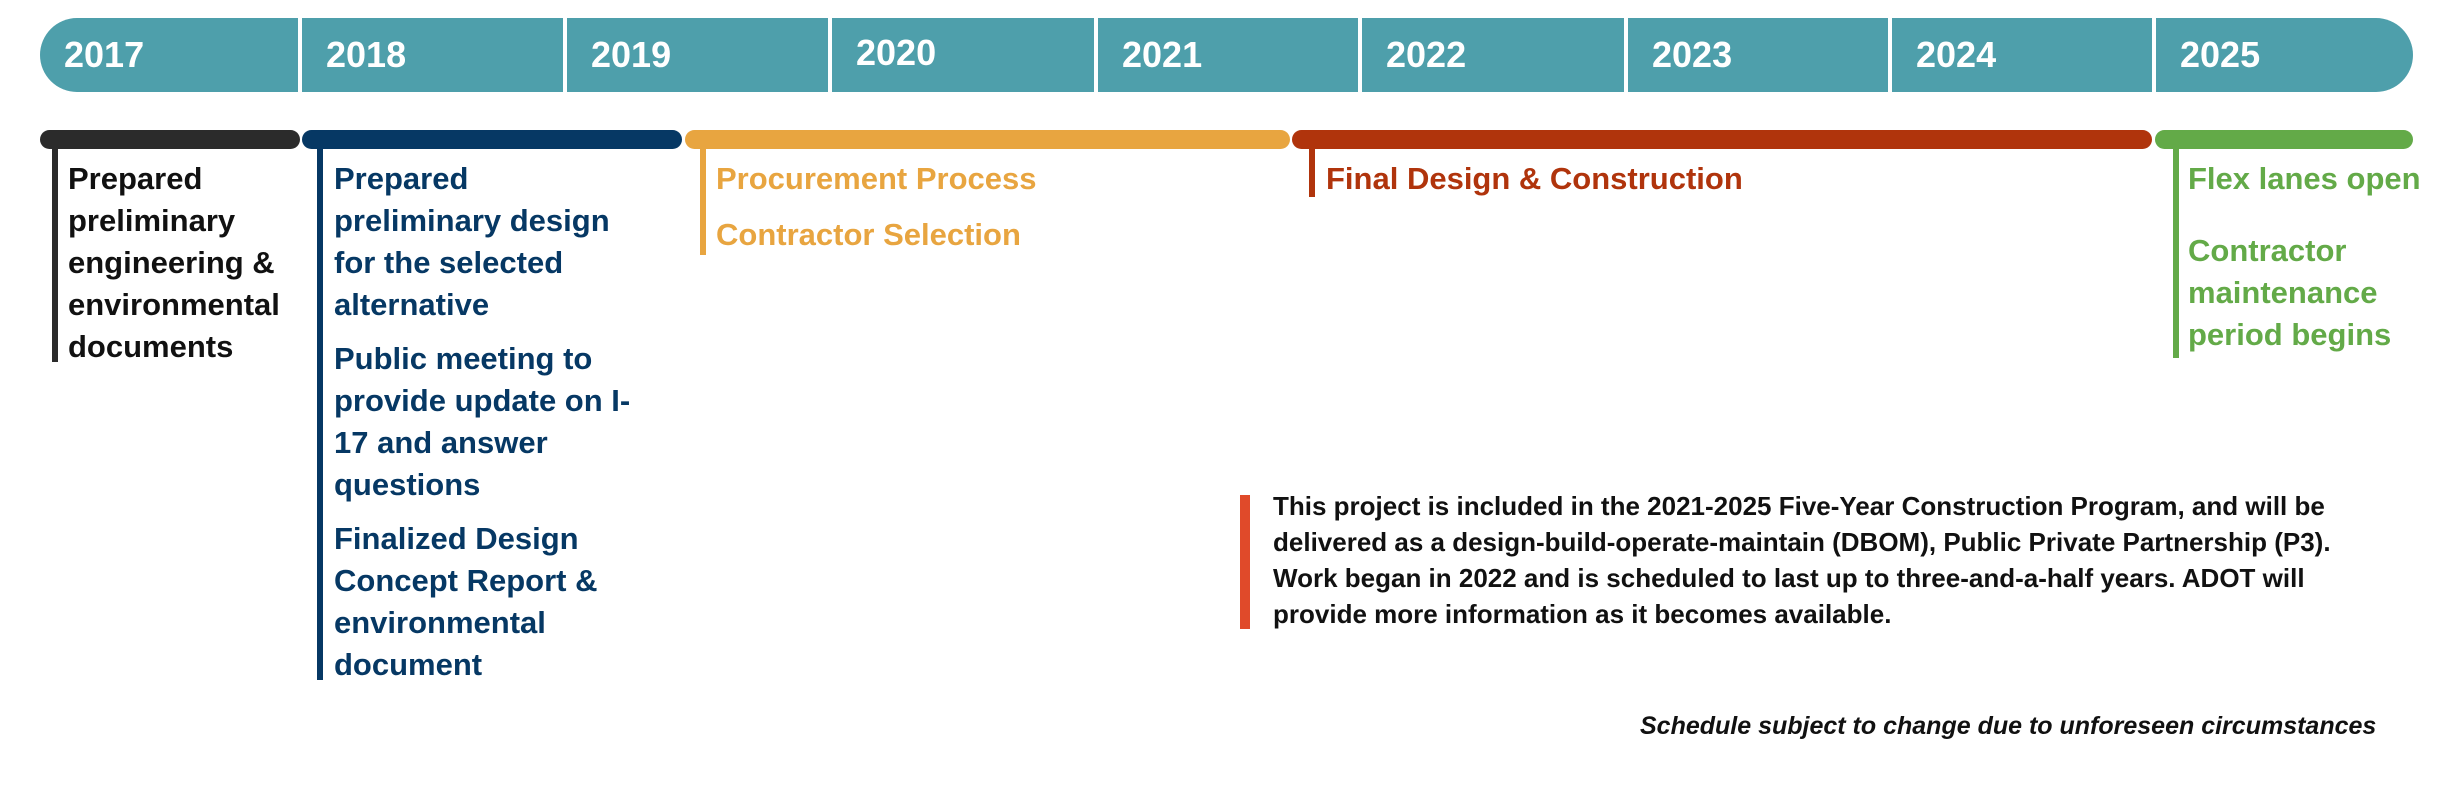 The image size is (2450, 785). What do you see at coordinates (976, 213) in the screenshot?
I see `phase-text-procurement: Procurement Process Contractor Selection` at bounding box center [976, 213].